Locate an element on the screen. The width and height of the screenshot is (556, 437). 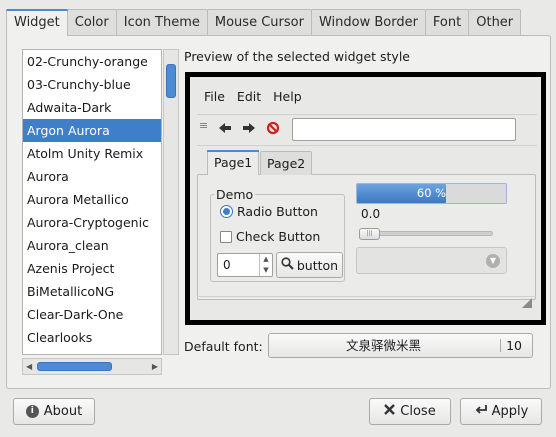
close-label: Close is located at coordinates (418, 411).